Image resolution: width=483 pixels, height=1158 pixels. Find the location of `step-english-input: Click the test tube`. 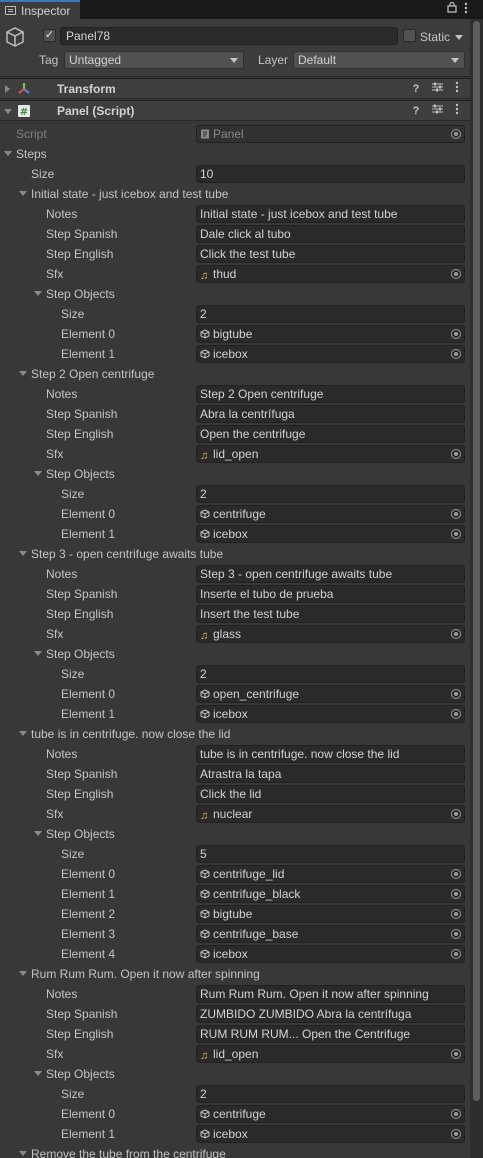

step-english-input: Click the test tube is located at coordinates (330, 254).